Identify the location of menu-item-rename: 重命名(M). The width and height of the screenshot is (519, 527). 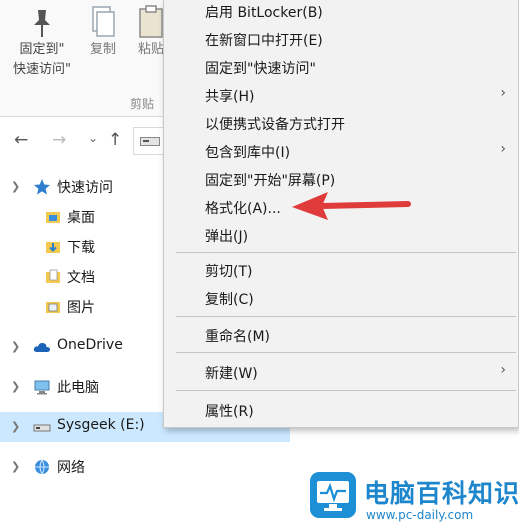
(341, 336).